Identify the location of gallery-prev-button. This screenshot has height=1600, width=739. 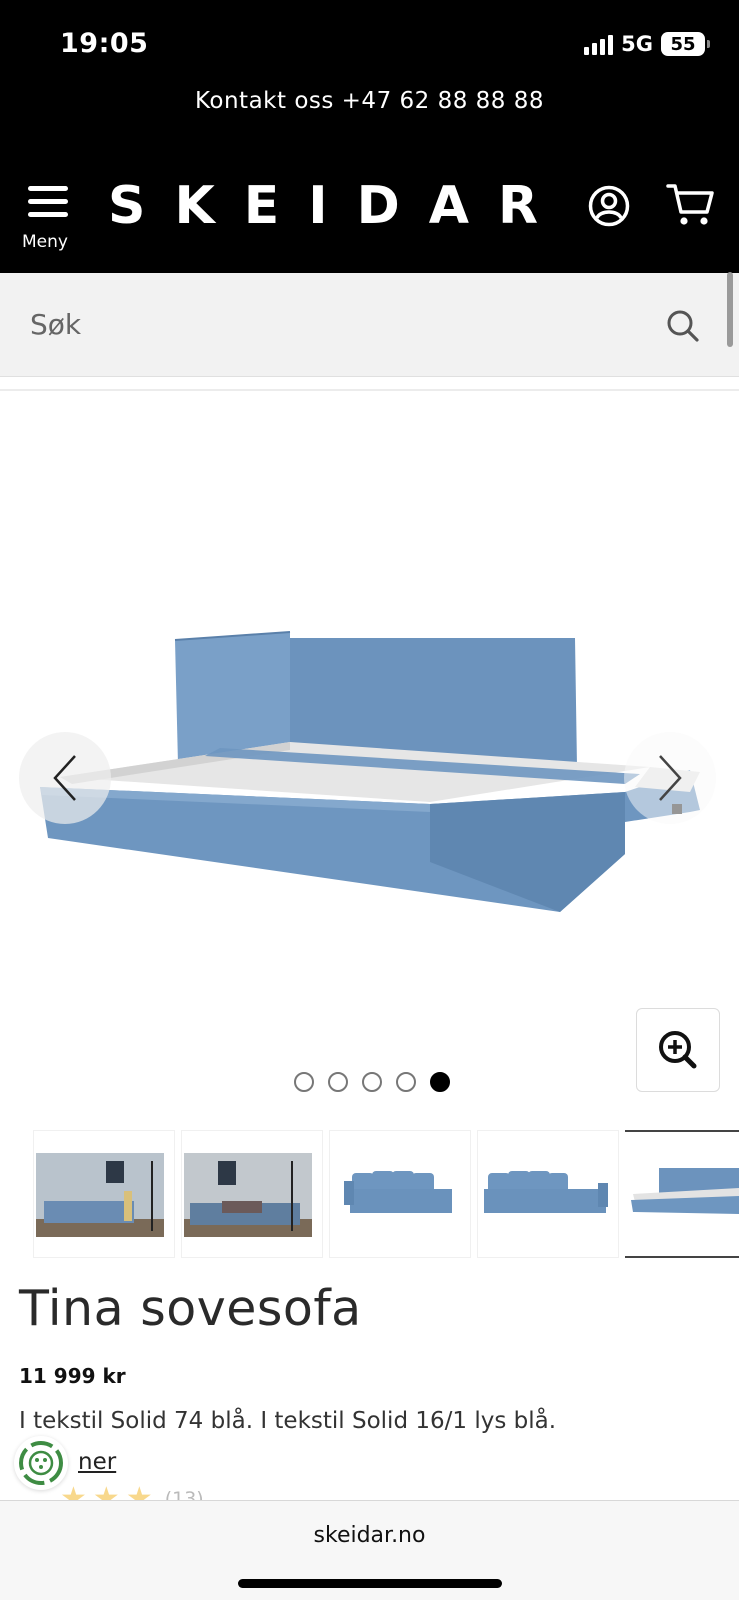
(65, 778).